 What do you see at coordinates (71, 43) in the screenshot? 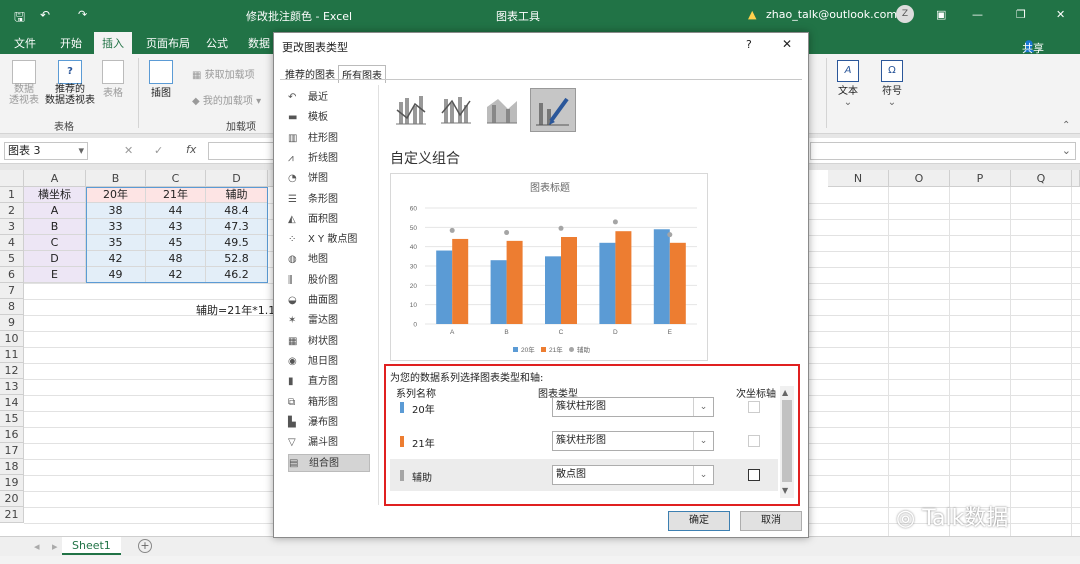
I see `tab-home: 开始` at bounding box center [71, 43].